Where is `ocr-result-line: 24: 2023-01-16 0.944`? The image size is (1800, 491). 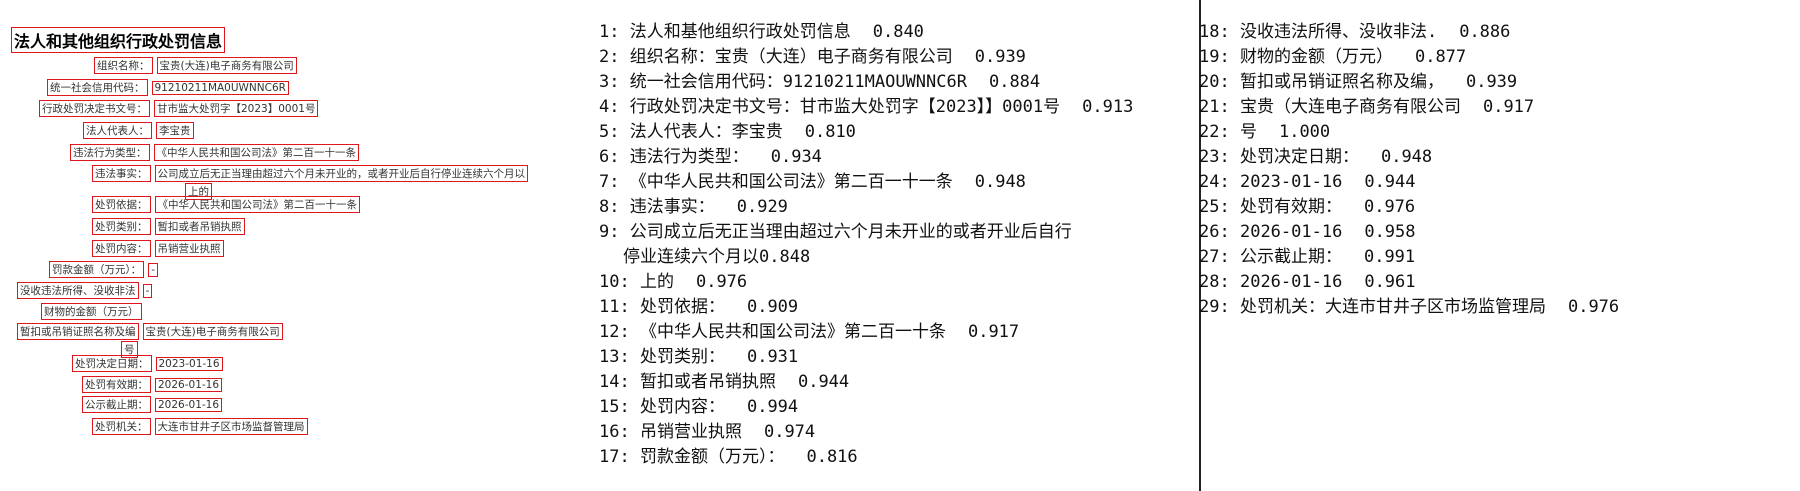
ocr-result-line: 24: 2023-01-16 0.944 is located at coordinates (1499, 182).